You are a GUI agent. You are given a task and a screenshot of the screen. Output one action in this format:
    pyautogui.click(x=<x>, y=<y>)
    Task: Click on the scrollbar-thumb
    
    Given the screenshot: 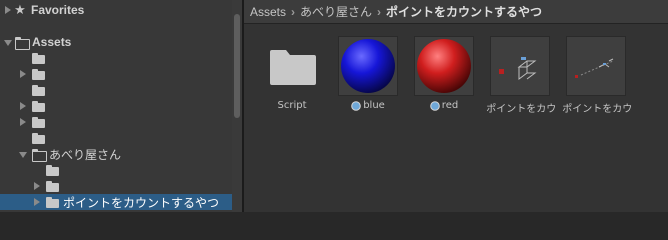 What is the action you would take?
    pyautogui.click(x=237, y=66)
    